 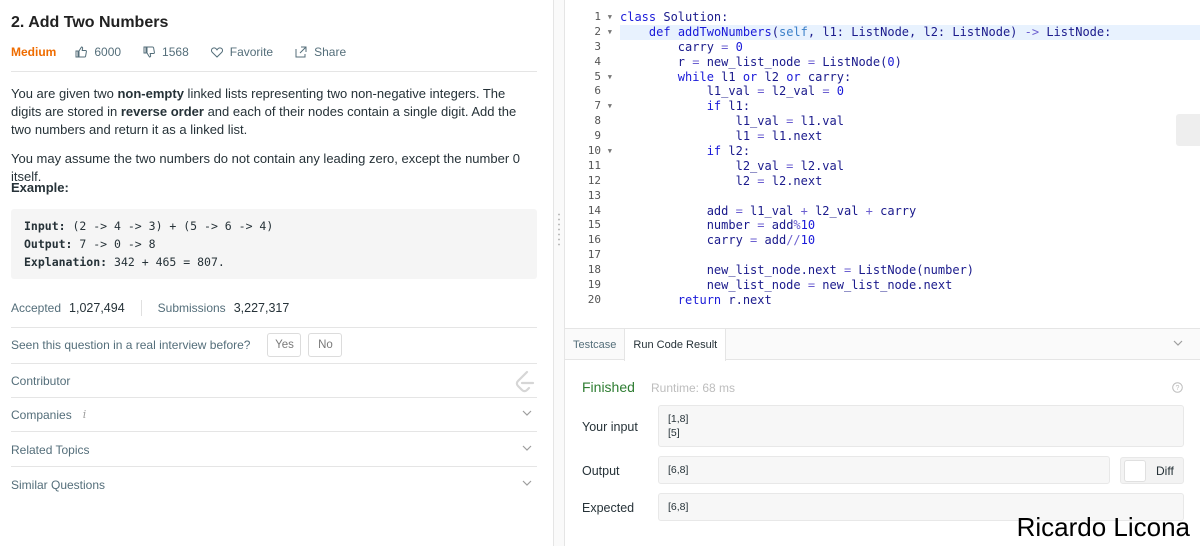 I want to click on code-line: number = add%10, so click(x=718, y=225).